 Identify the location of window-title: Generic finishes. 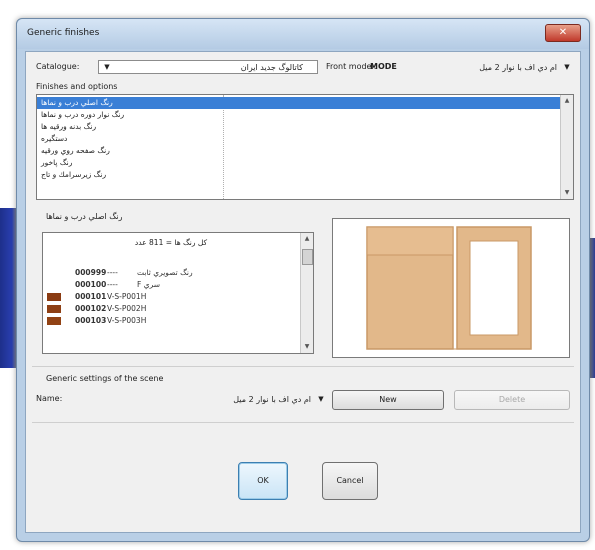
(63, 33).